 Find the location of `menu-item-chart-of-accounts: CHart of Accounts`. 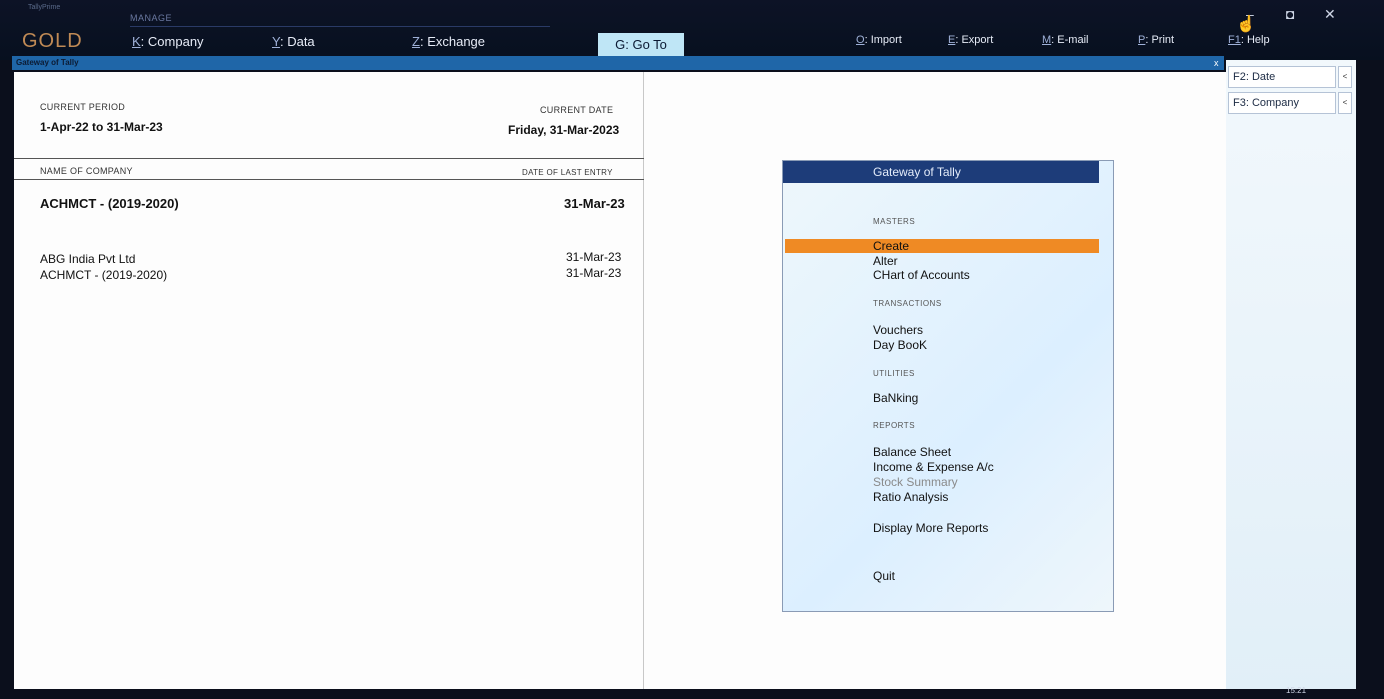

menu-item-chart-of-accounts: CHart of Accounts is located at coordinates (921, 275).